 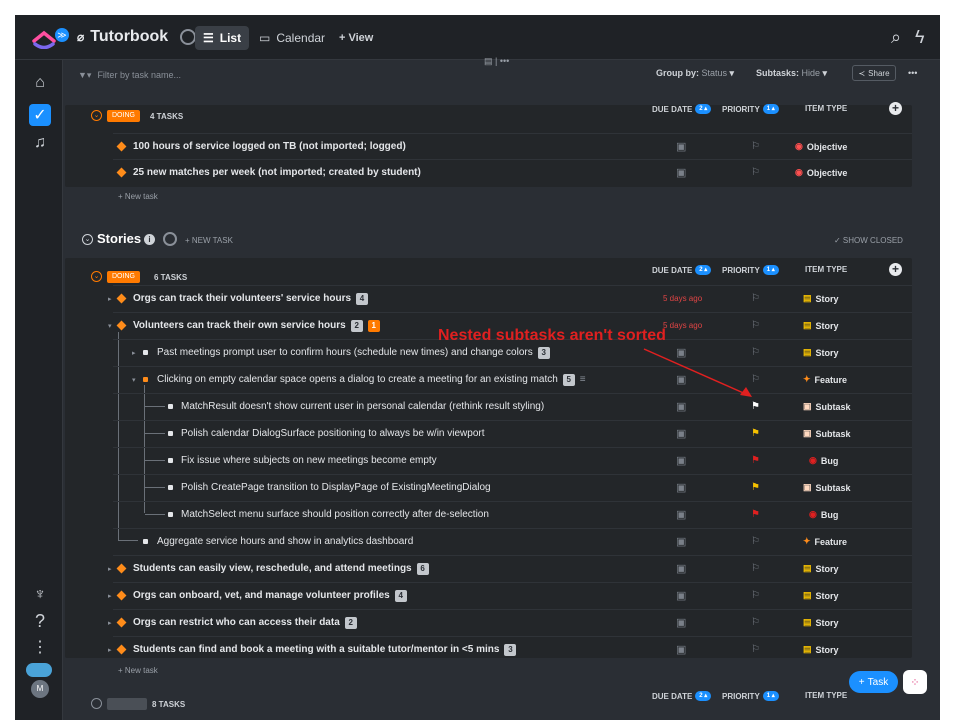 I want to click on share-button: ≺ Share, so click(x=874, y=73).